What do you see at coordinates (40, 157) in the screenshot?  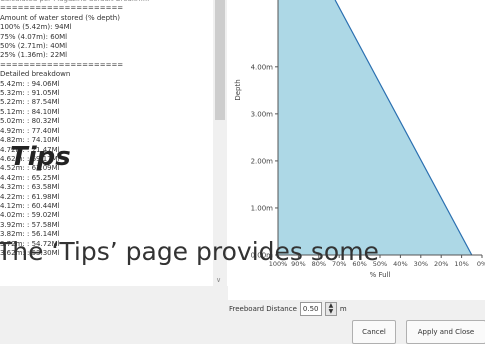 I see `tips-heading: Tips` at bounding box center [40, 157].